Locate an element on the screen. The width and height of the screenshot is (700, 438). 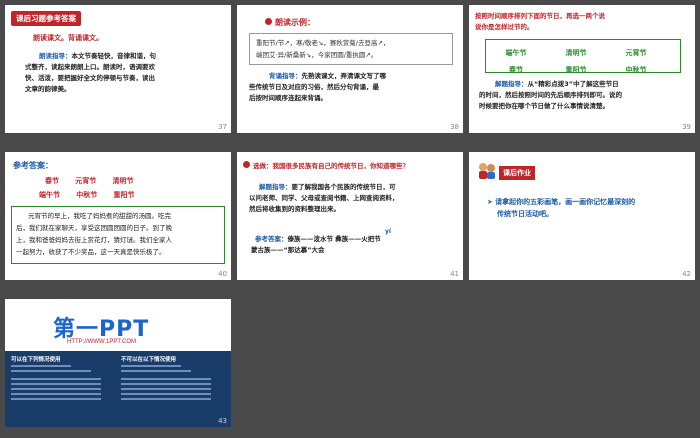
answer-line-1: 傣族——泼水节 彝族——火把节 is located at coordinates (334, 239).